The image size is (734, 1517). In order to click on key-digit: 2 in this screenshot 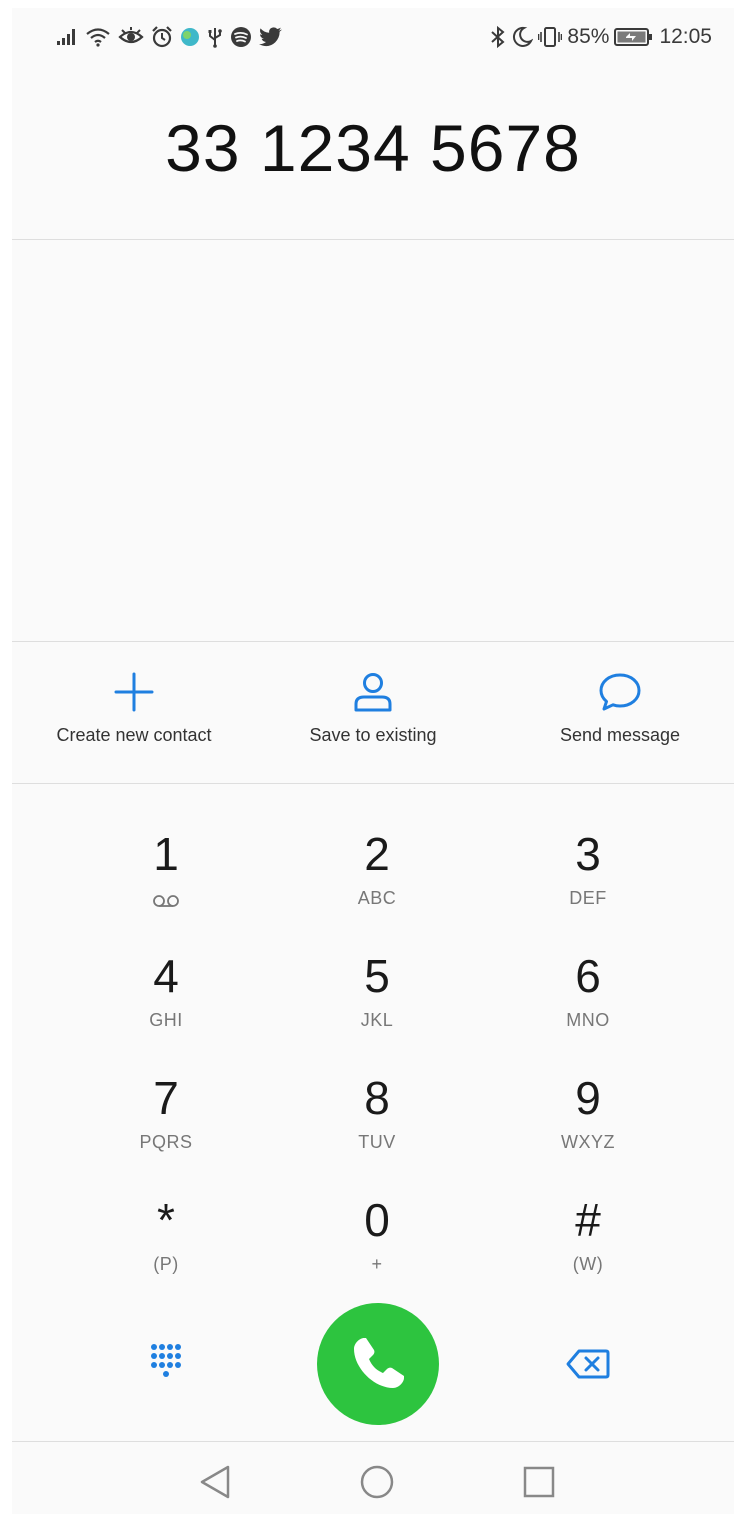, I will do `click(377, 854)`.